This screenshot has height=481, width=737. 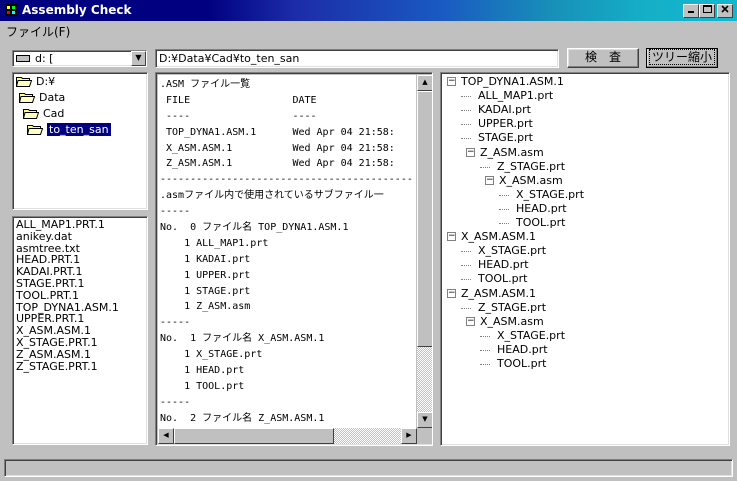 What do you see at coordinates (11, 10) in the screenshot?
I see `app-icon` at bounding box center [11, 10].